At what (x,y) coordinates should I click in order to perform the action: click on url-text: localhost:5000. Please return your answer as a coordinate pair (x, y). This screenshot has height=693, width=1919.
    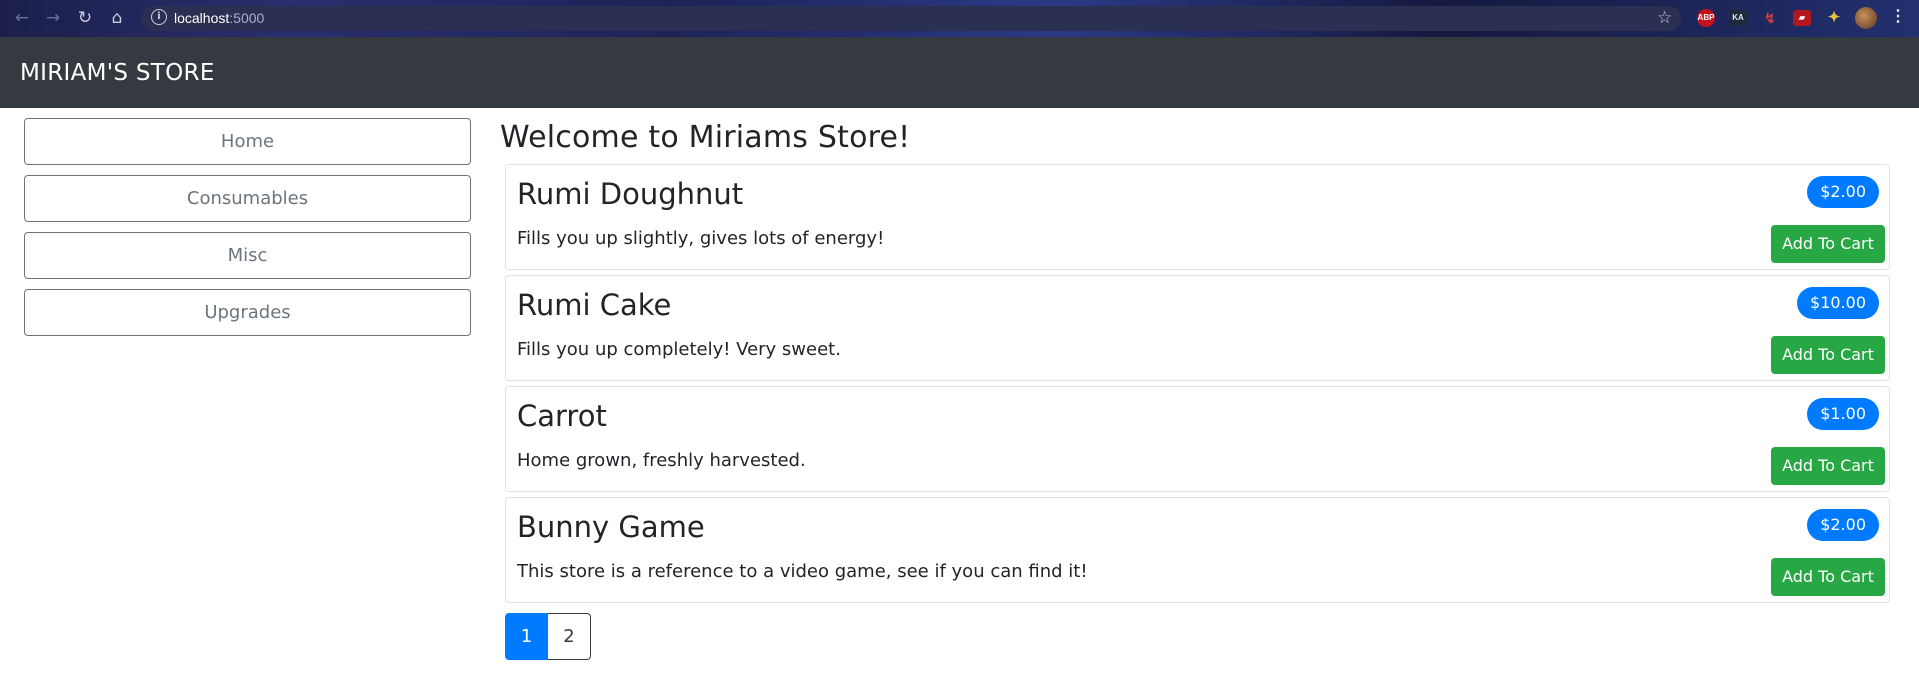
    Looking at the image, I should click on (219, 18).